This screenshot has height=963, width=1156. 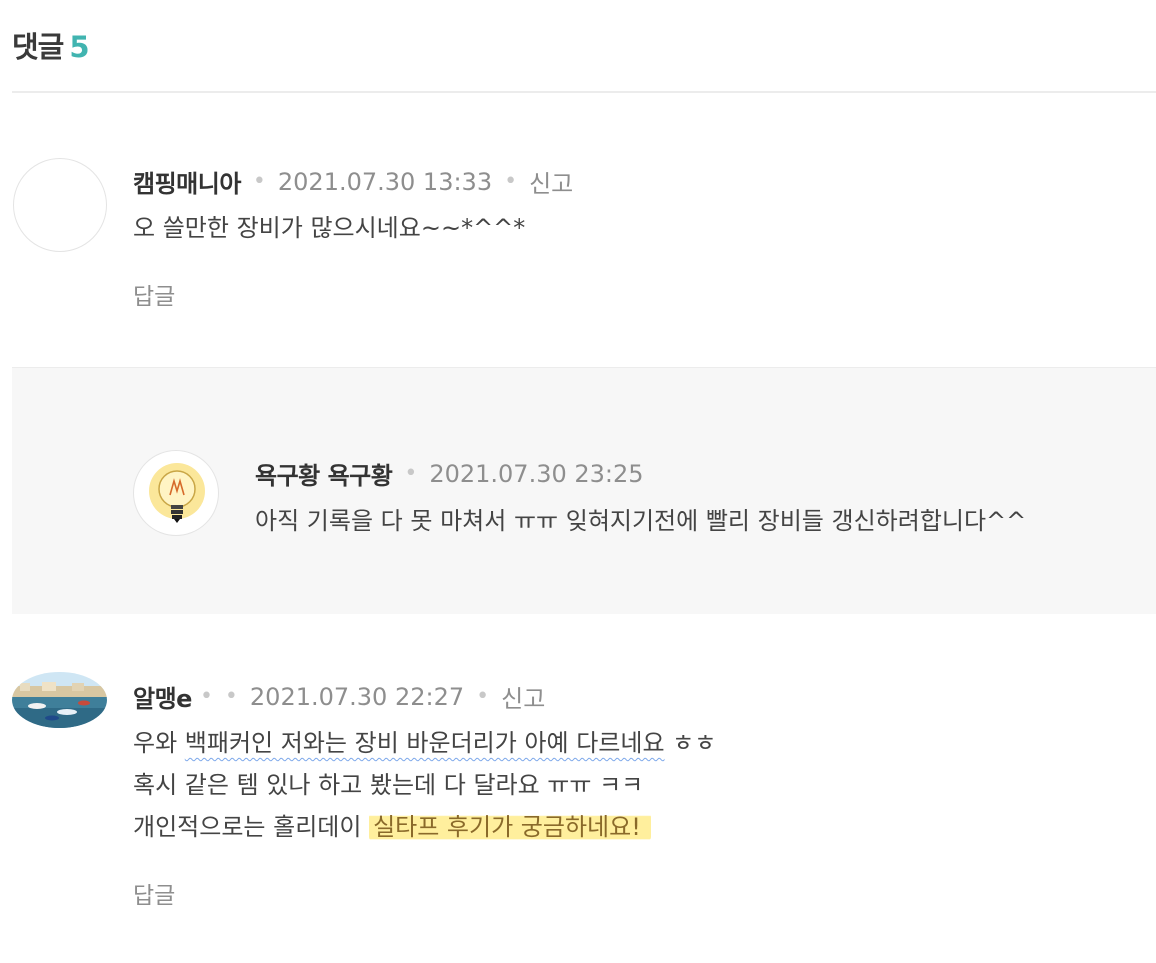 What do you see at coordinates (324, 473) in the screenshot?
I see `reply-nickname: 욕구황 욕구황` at bounding box center [324, 473].